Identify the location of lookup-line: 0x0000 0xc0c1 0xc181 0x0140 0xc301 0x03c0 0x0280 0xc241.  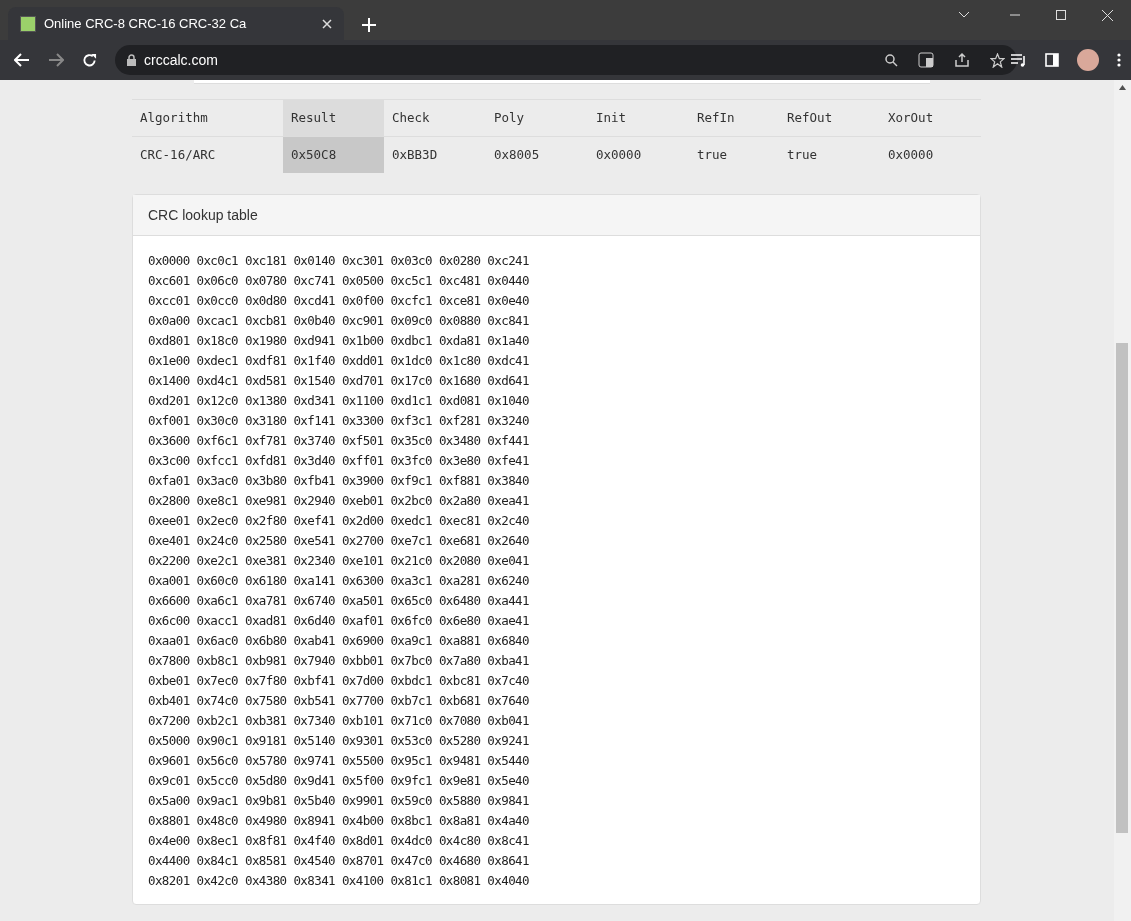
(339, 261).